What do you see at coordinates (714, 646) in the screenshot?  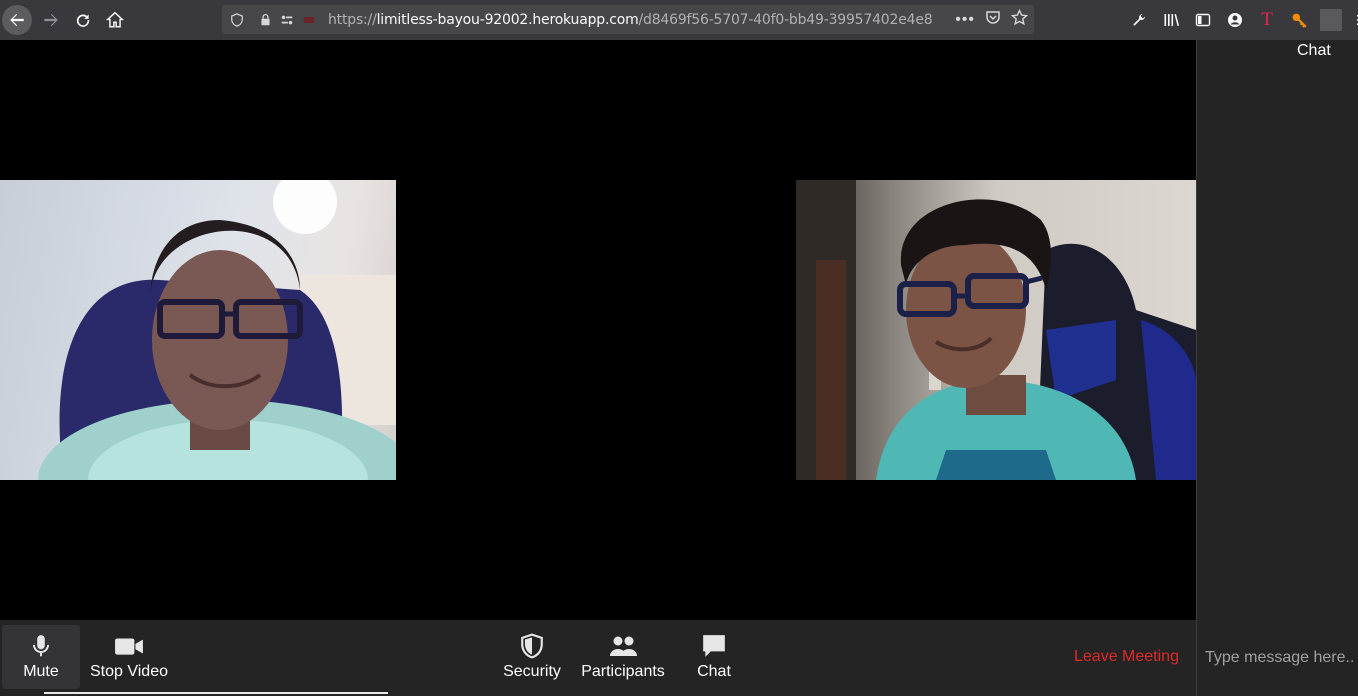 I see `chat-bubble-icon` at bounding box center [714, 646].